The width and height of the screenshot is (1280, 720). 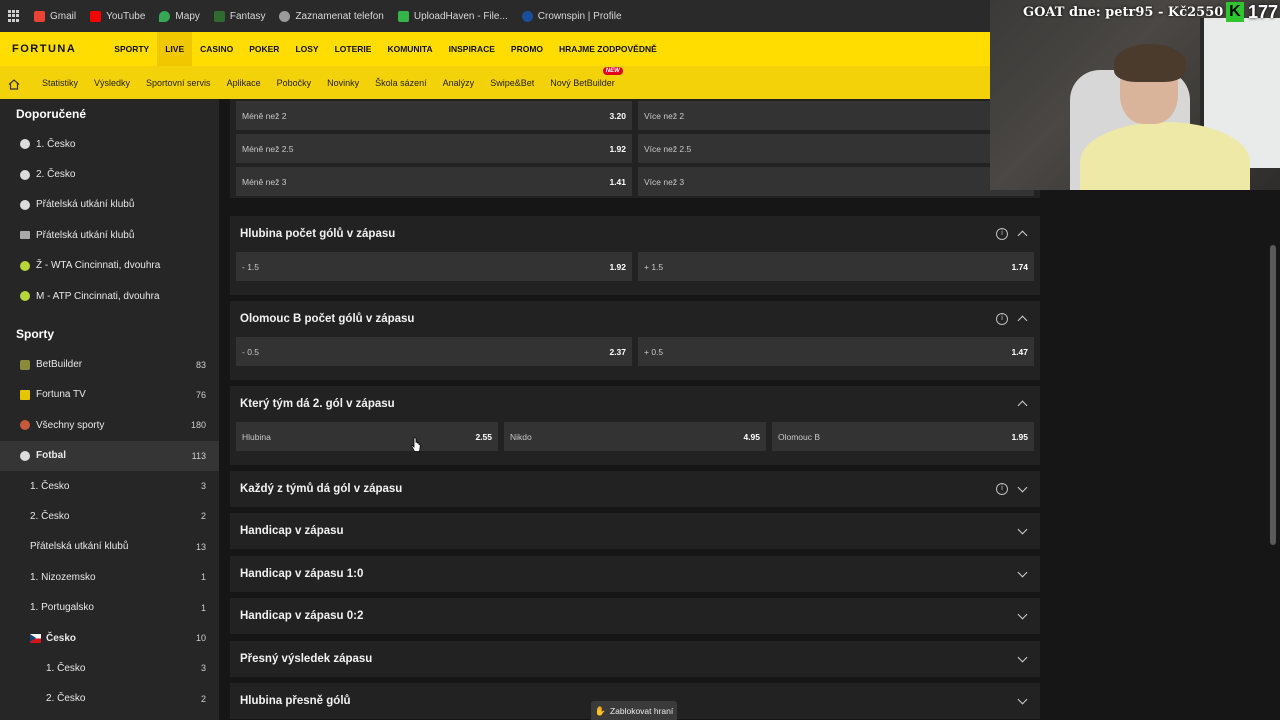 What do you see at coordinates (836, 148) in the screenshot?
I see `odd-vice-nez-2-5: Více než 2.5` at bounding box center [836, 148].